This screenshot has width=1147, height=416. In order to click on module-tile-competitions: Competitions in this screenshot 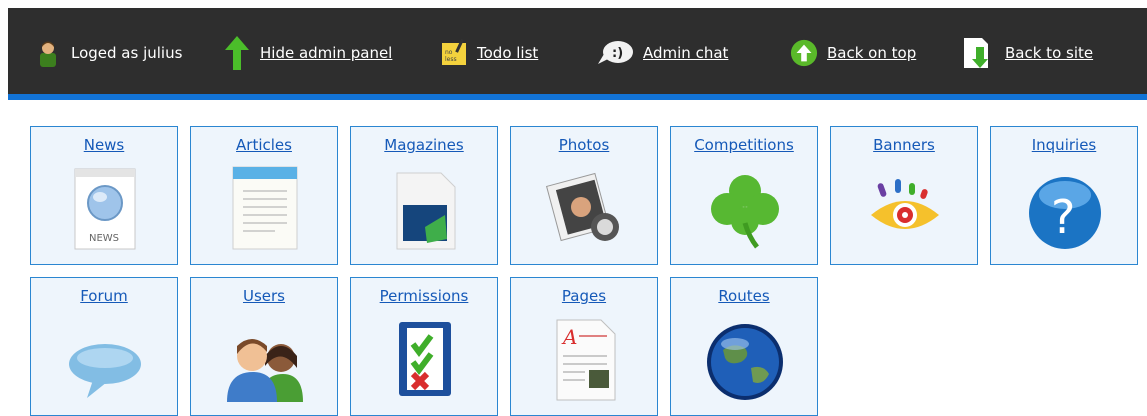, I will do `click(744, 195)`.